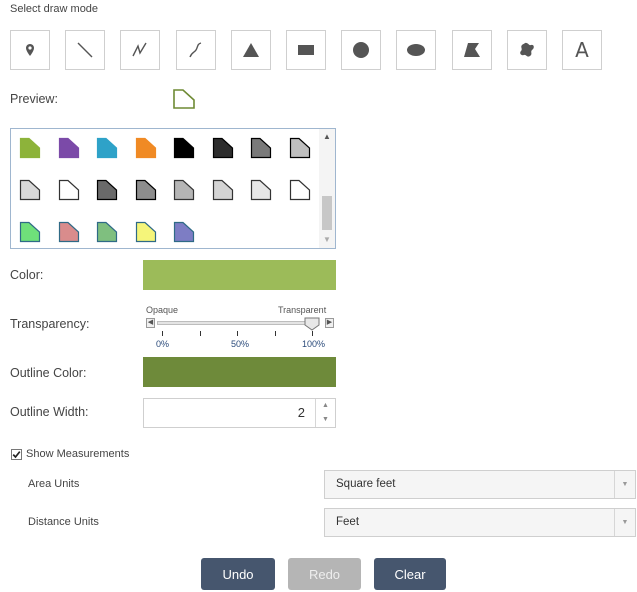 The width and height of the screenshot is (637, 592). I want to click on draw-mode-line-button, so click(85, 50).